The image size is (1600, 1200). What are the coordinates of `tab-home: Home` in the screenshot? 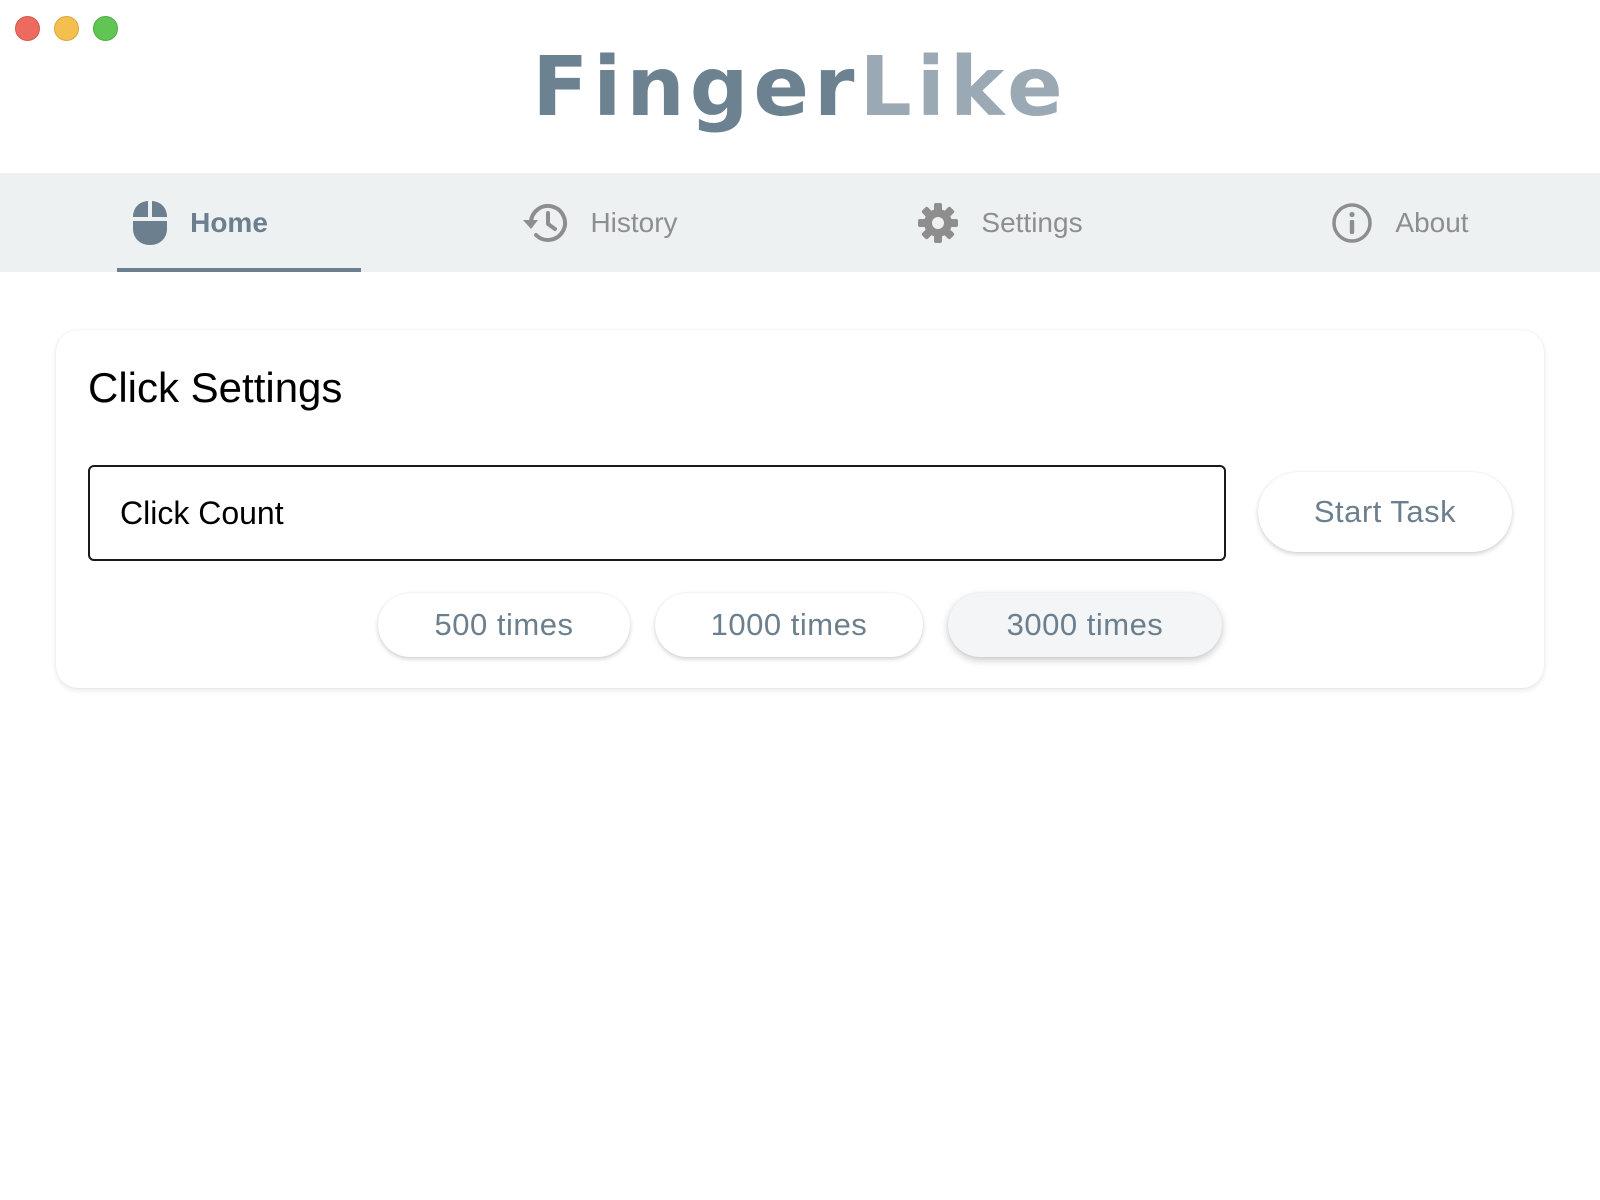 It's located at (200, 222).